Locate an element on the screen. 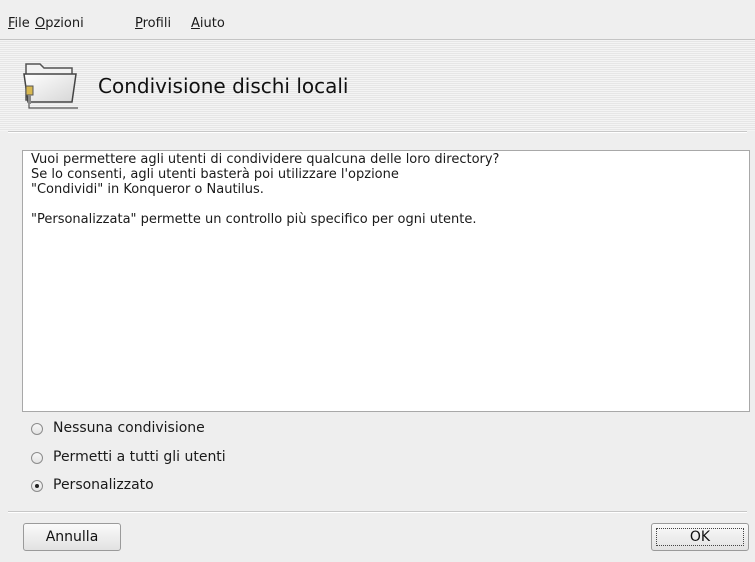  menu-profili: Profili is located at coordinates (153, 23).